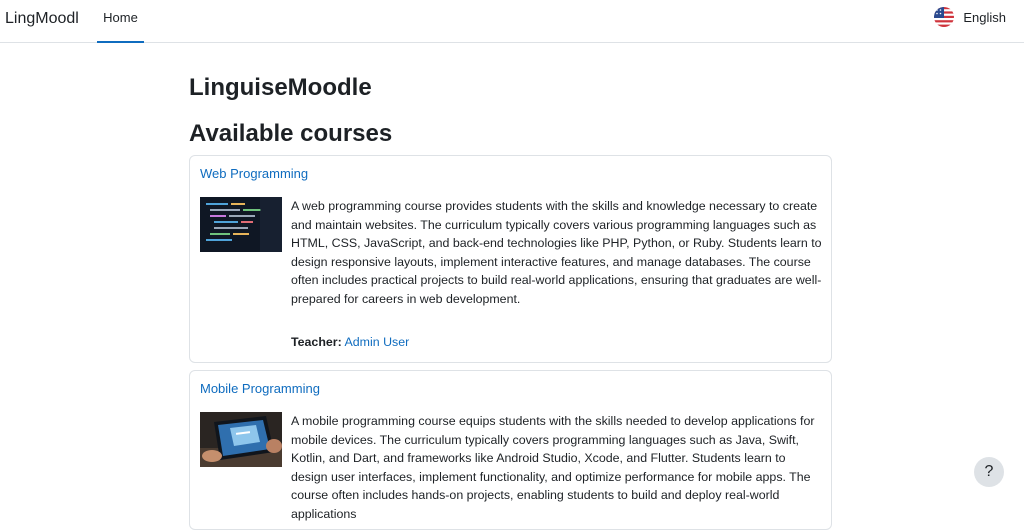  What do you see at coordinates (241, 439) in the screenshot?
I see `tablet-in-hands-thumbnail` at bounding box center [241, 439].